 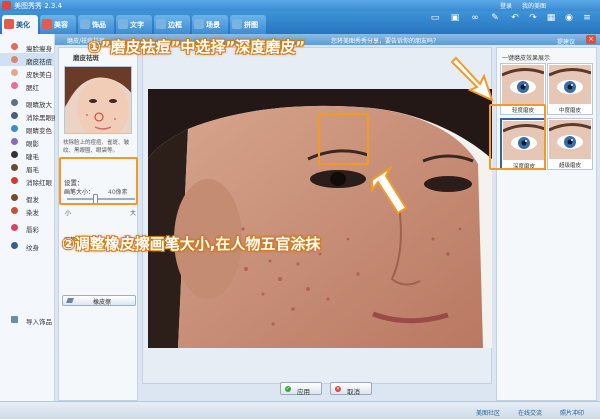 I want to click on arrow-up-icon, so click(x=389, y=190).